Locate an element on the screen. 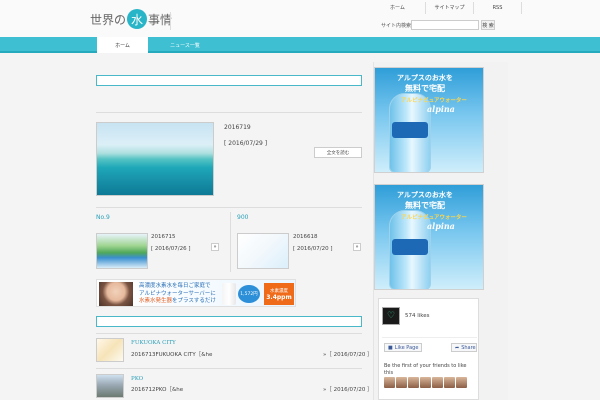 This screenshot has height=400, width=600. card-category: 900 is located at coordinates (242, 217).